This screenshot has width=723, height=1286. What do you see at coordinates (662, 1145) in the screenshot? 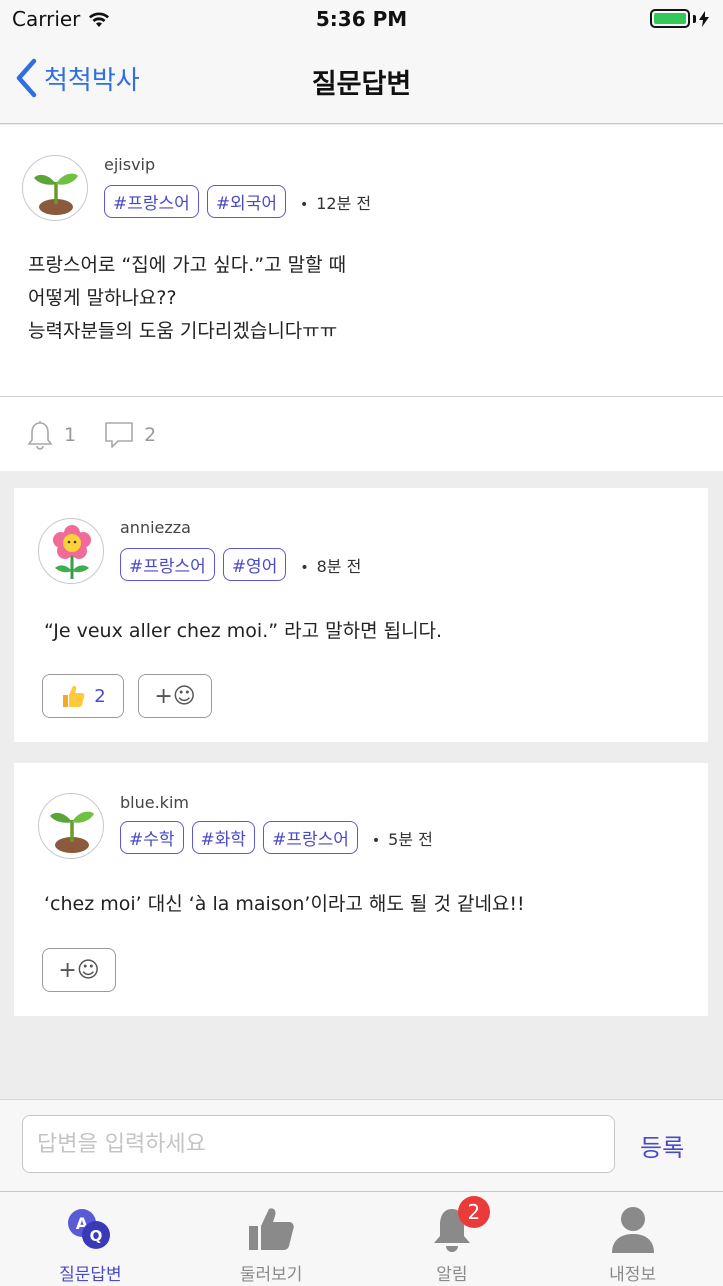
I see `submit-button: 등록` at bounding box center [662, 1145].